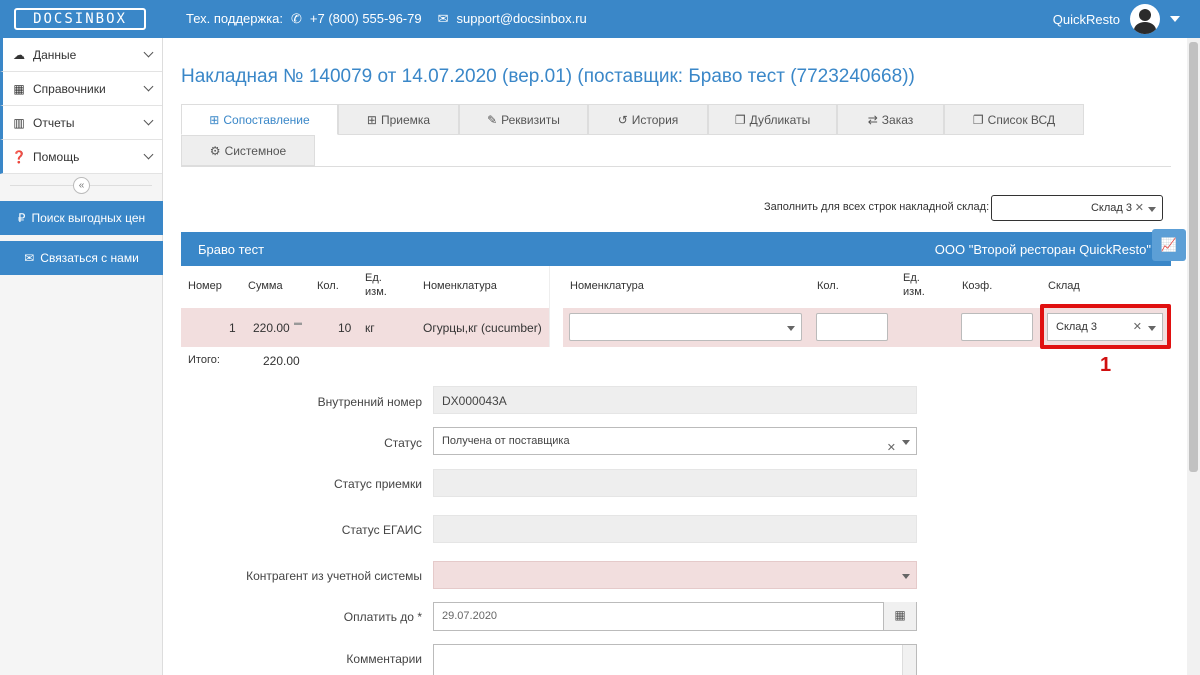 This screenshot has width=1200, height=675. Describe the element at coordinates (215, 150) in the screenshot. I see `gears-icon: ⚙` at that location.